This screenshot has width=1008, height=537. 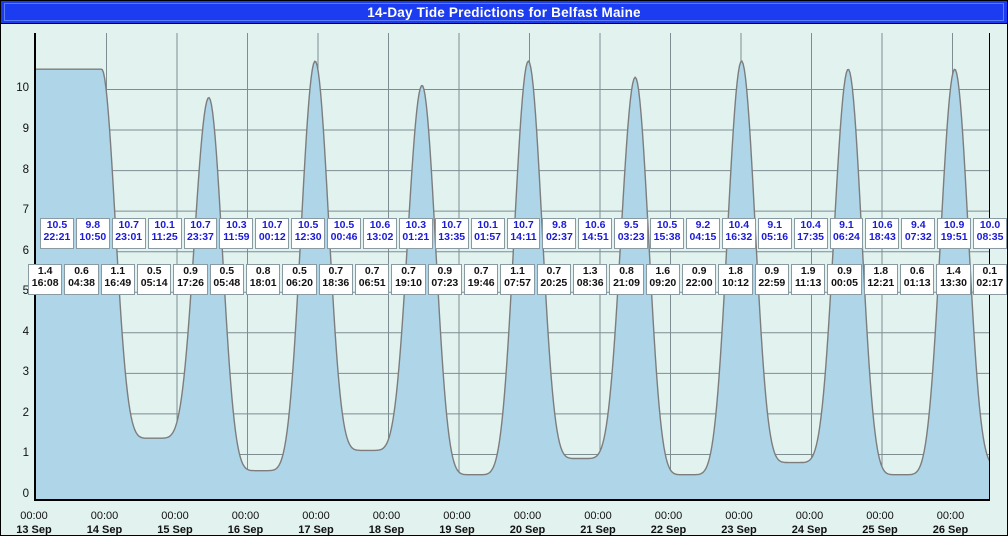 I want to click on x-axis-tick-date: 22 Sep, so click(x=668, y=530).